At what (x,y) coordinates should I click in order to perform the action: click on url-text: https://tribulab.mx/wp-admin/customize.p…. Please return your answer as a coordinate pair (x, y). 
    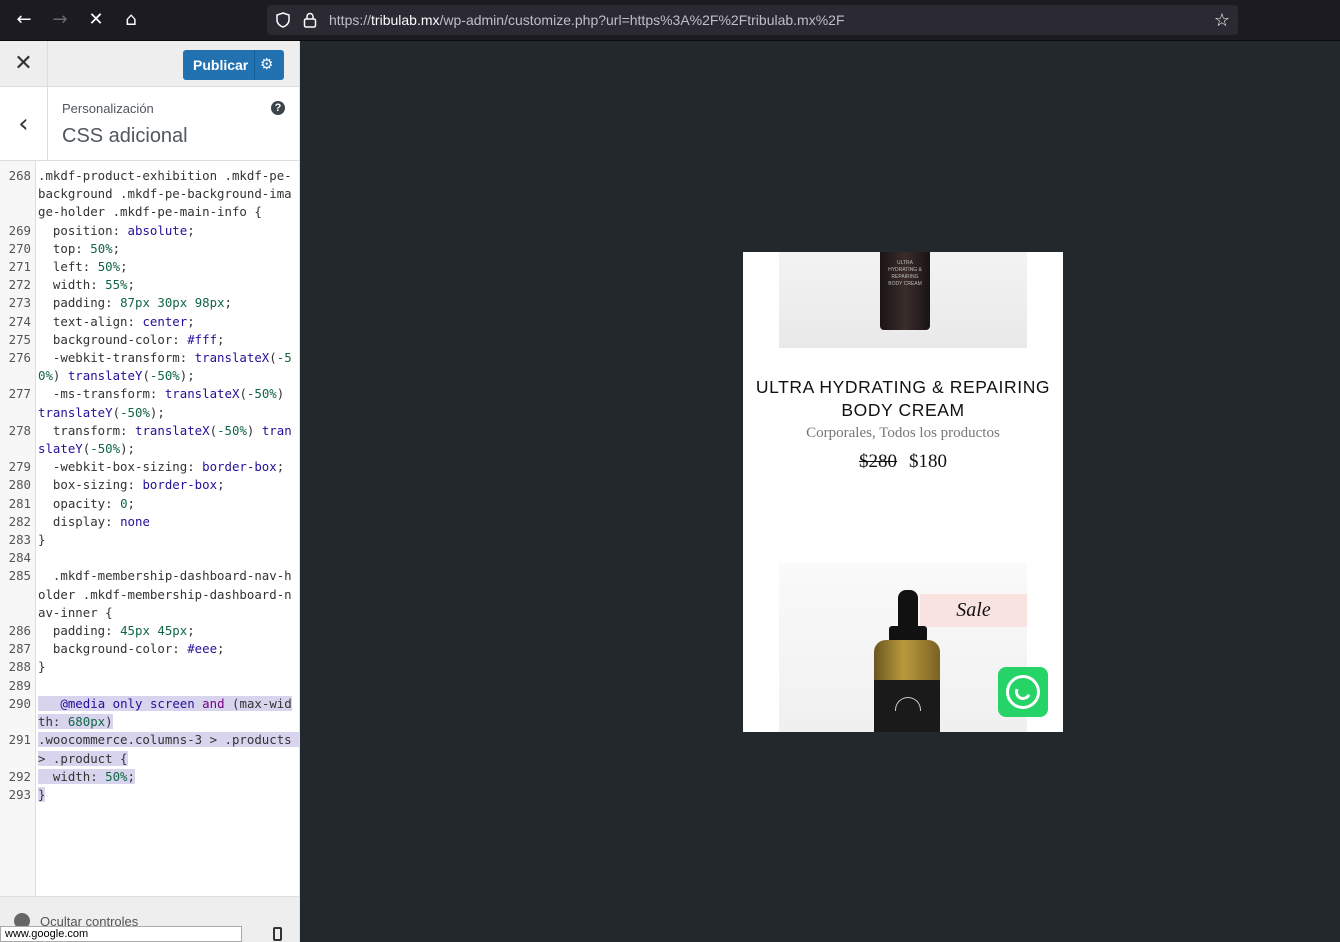
    Looking at the image, I should click on (587, 20).